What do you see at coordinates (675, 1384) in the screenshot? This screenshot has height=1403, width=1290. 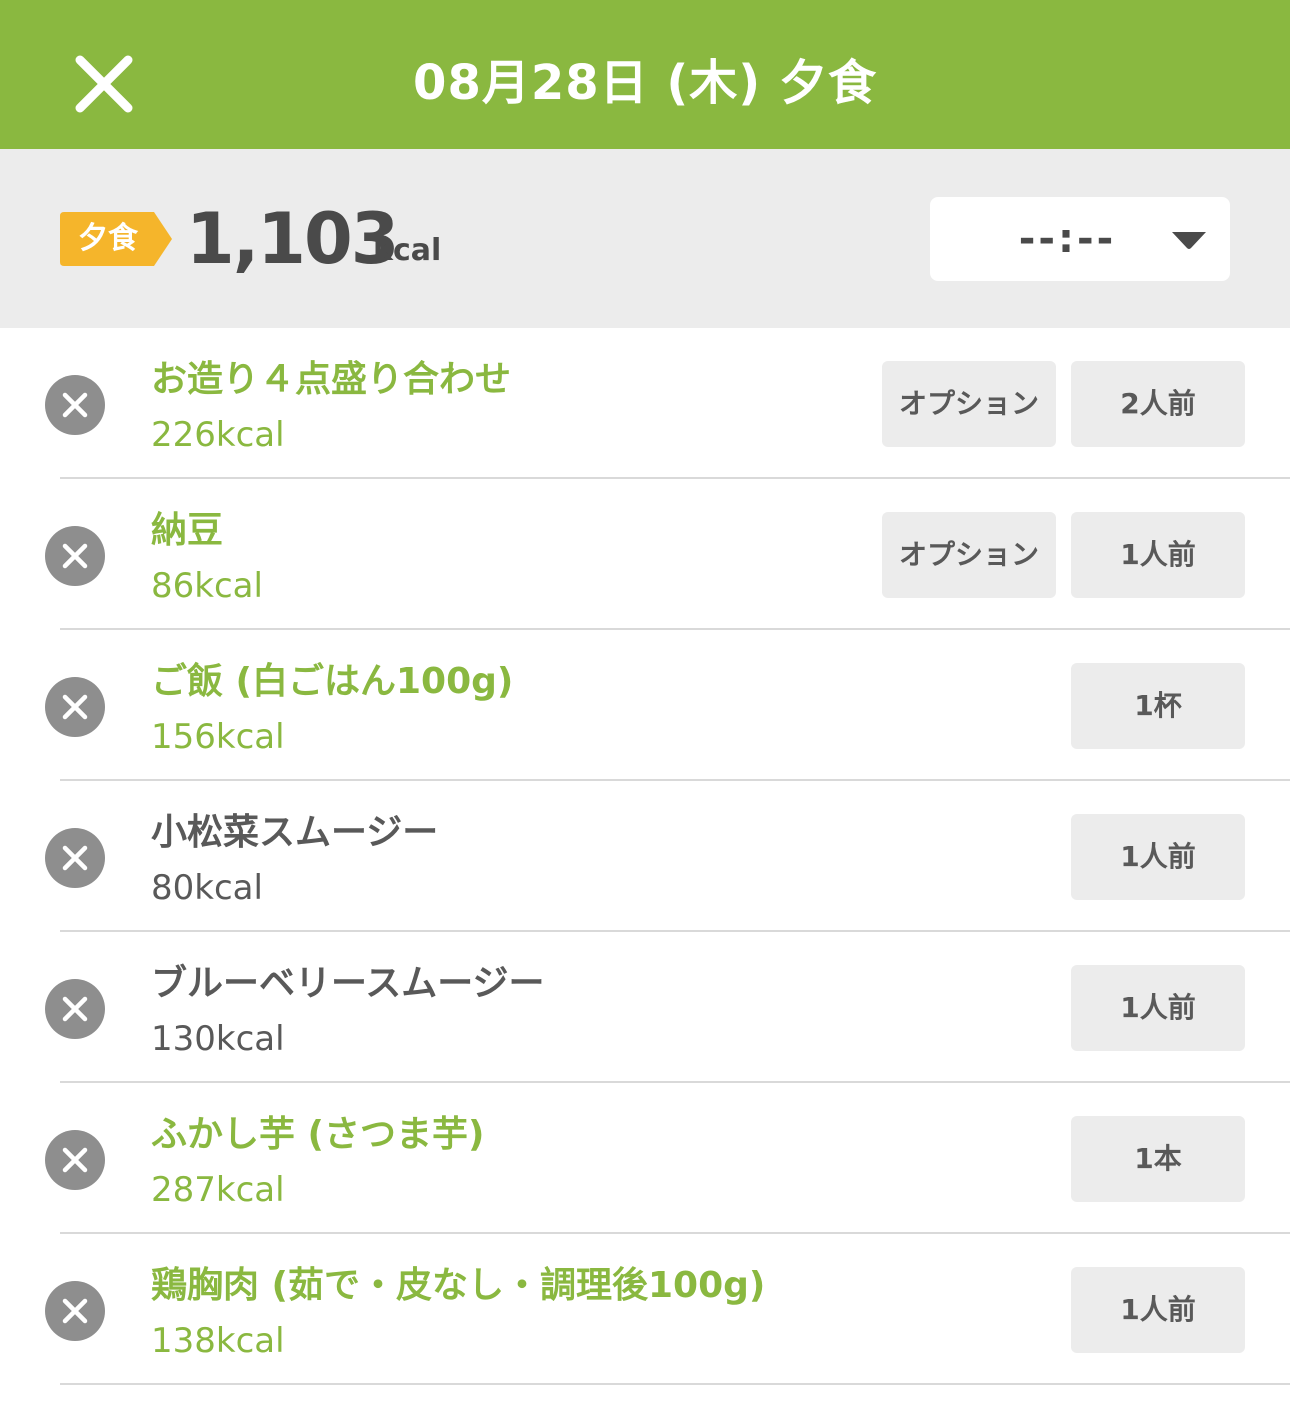 I see `row-divider` at bounding box center [675, 1384].